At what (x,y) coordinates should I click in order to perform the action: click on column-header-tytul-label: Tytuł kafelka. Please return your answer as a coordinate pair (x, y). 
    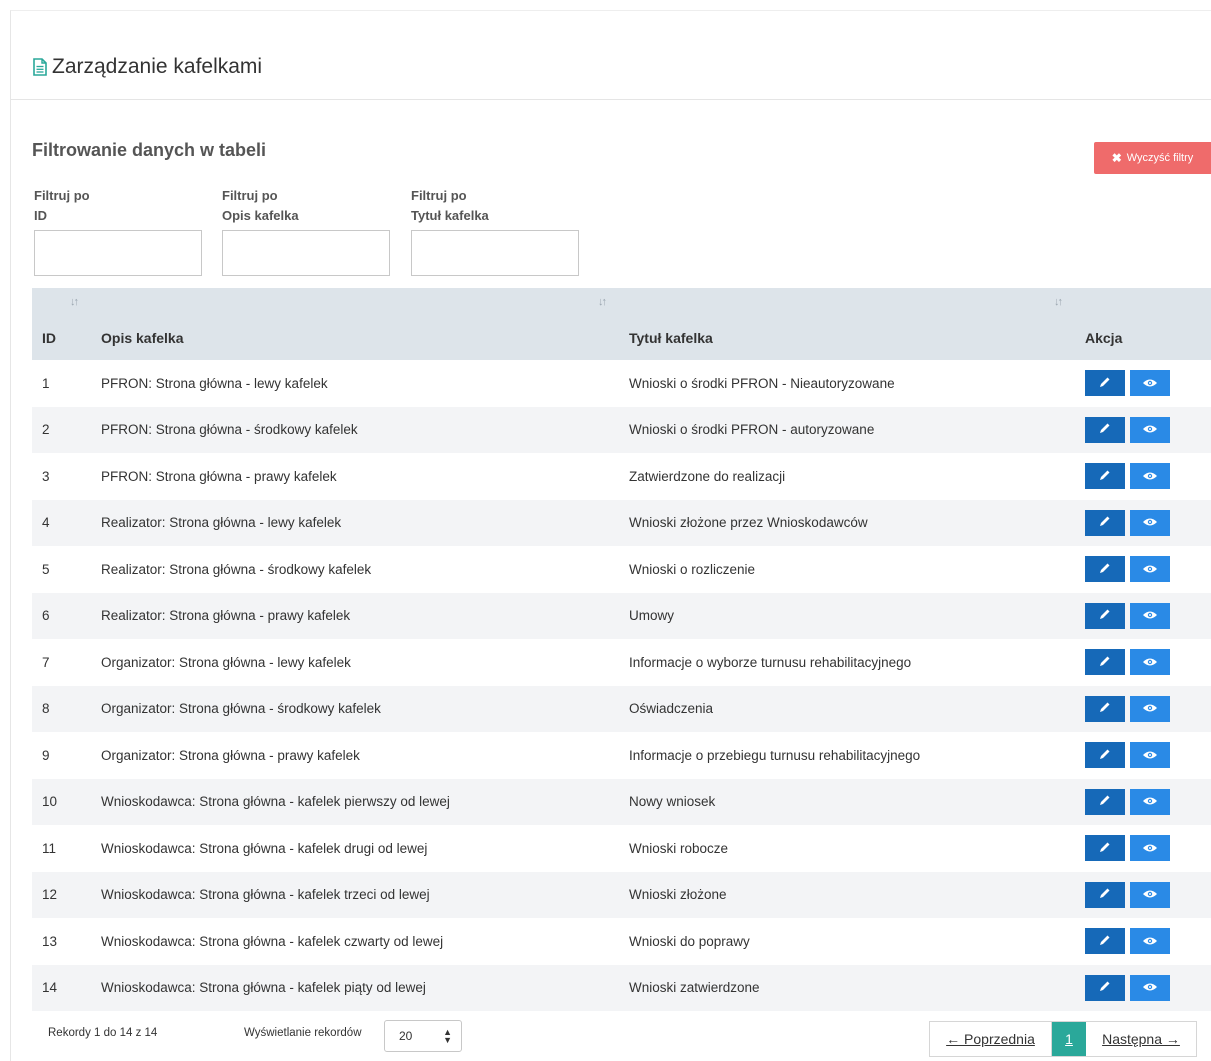
    Looking at the image, I should click on (671, 338).